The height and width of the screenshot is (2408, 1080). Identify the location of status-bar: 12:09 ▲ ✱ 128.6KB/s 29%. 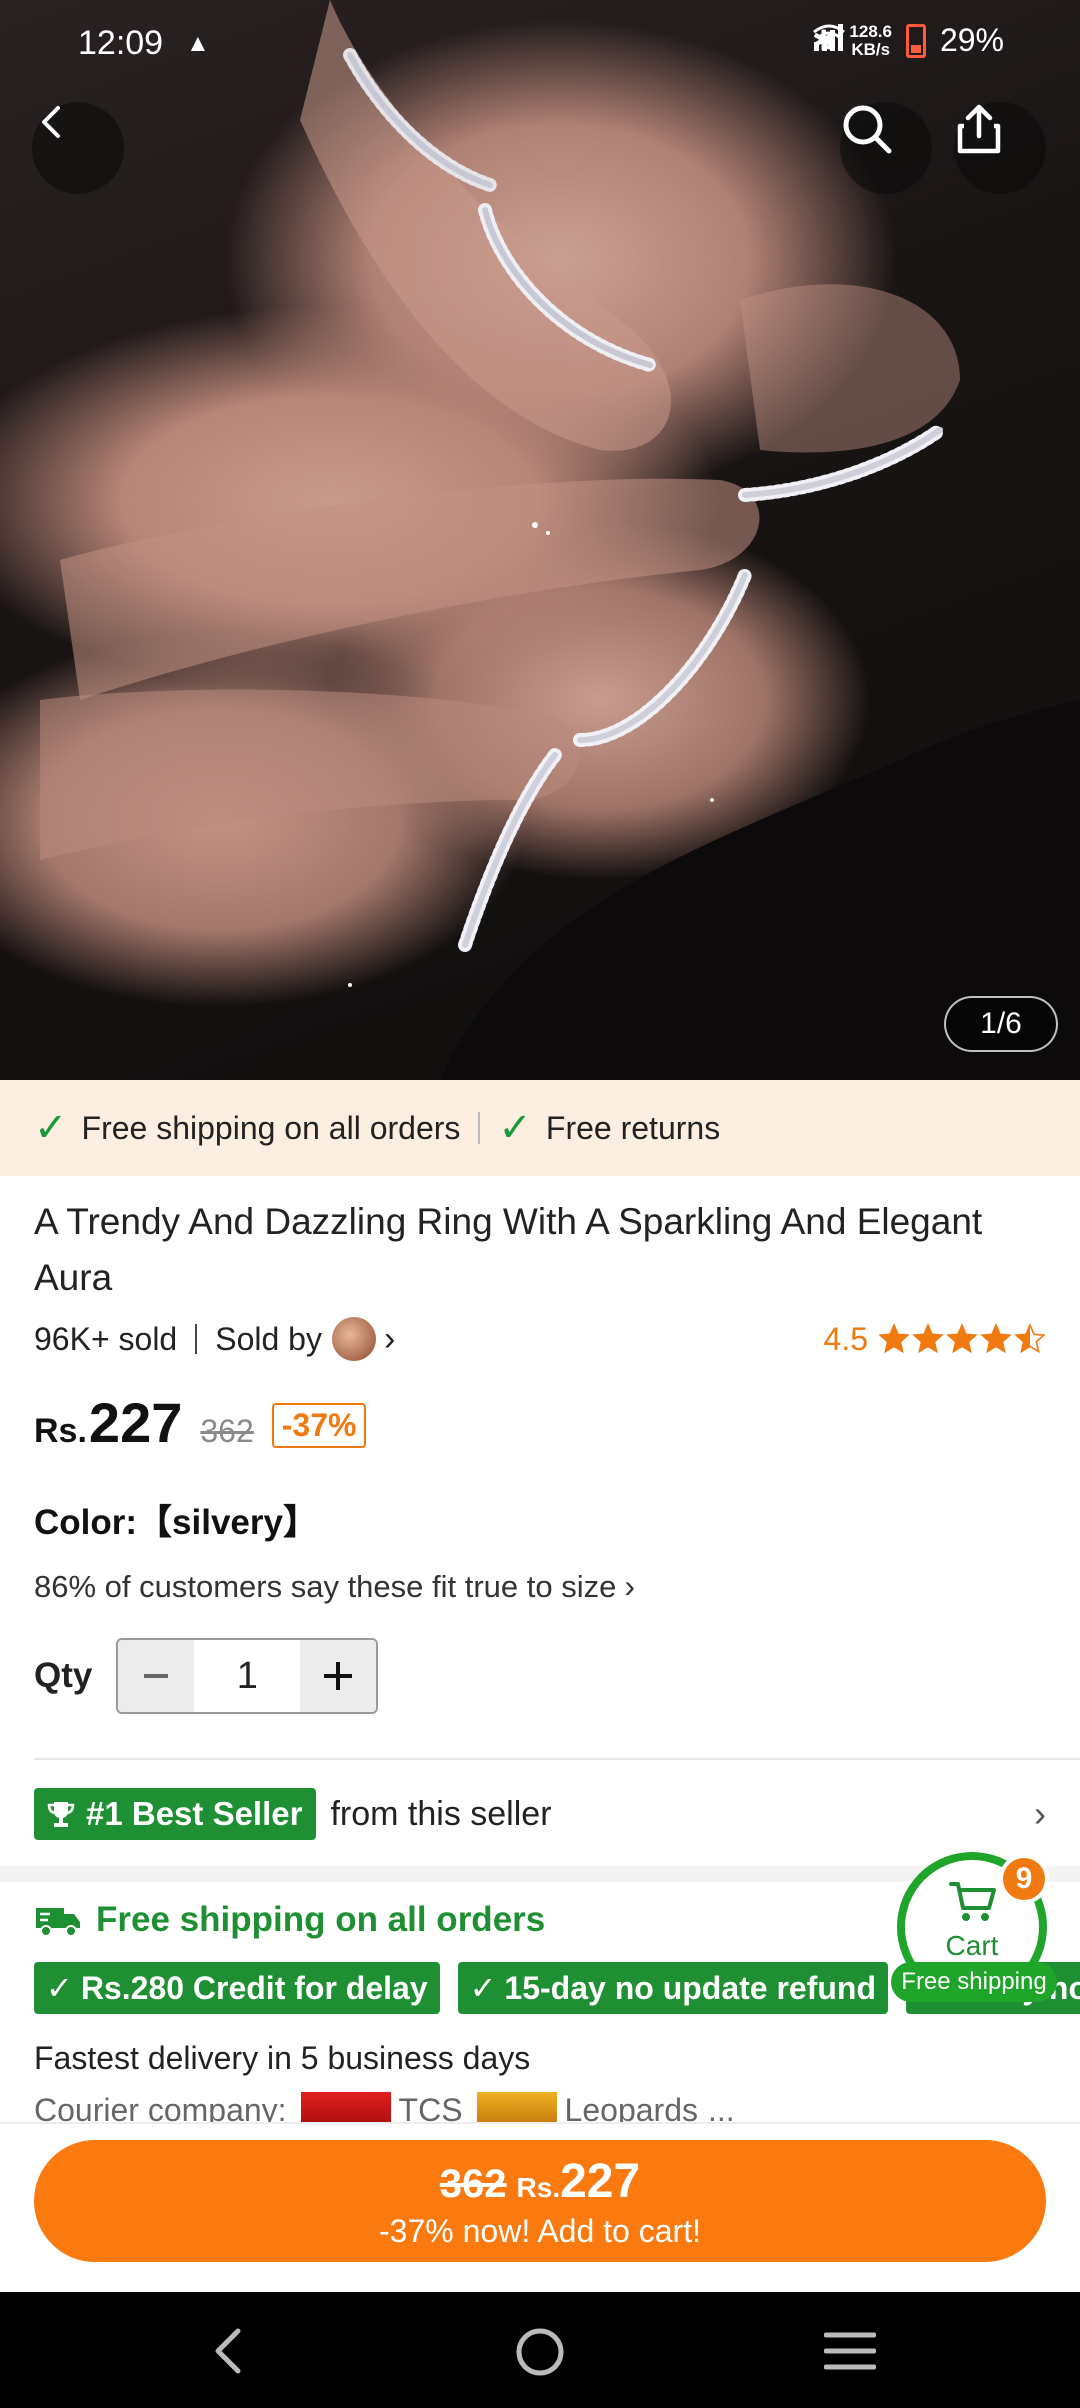
(540, 45).